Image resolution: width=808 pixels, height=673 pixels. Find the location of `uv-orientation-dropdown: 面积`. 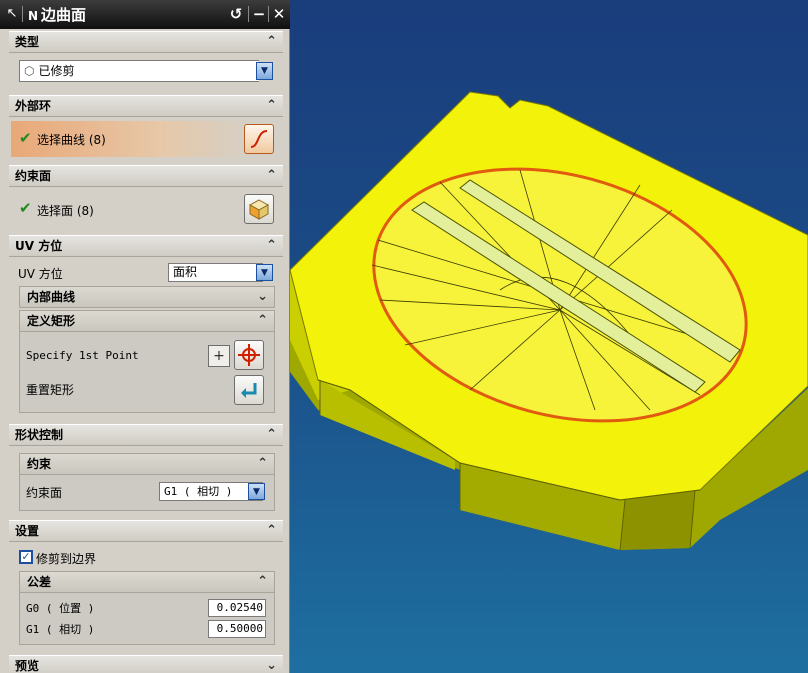

uv-orientation-dropdown: 面积 is located at coordinates (215, 272).